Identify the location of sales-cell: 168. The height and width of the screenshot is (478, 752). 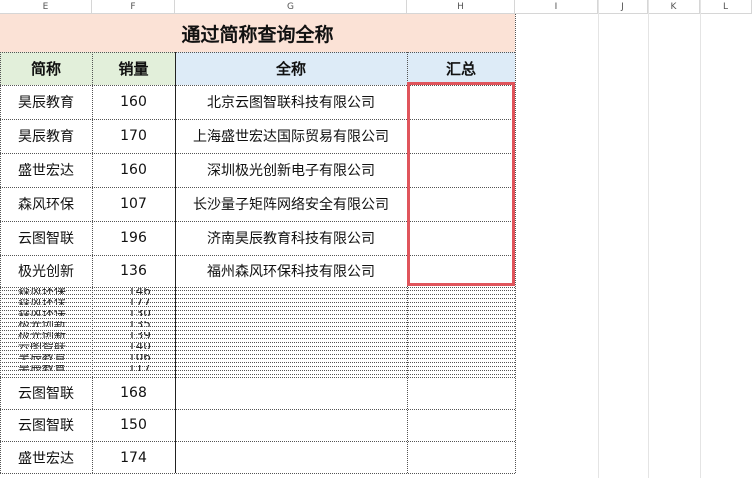
(133, 393).